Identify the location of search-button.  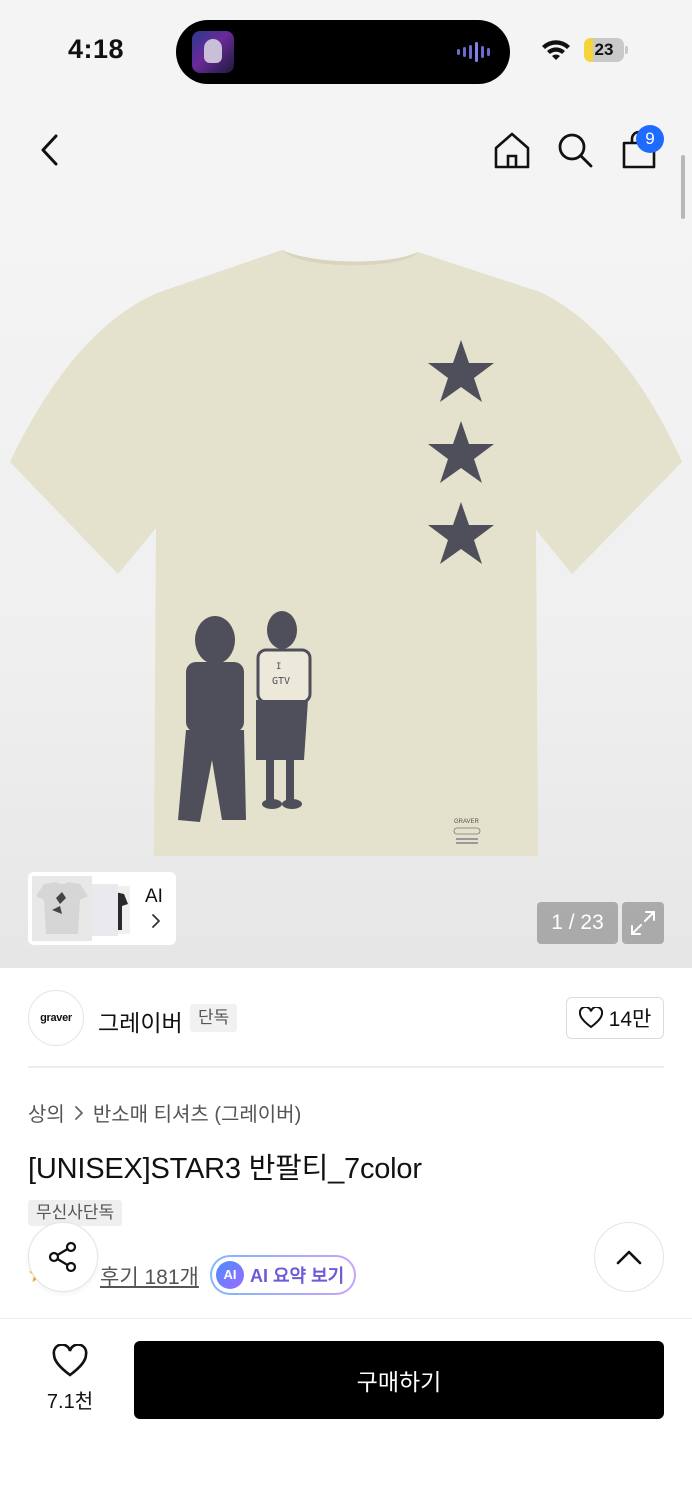
(575, 150).